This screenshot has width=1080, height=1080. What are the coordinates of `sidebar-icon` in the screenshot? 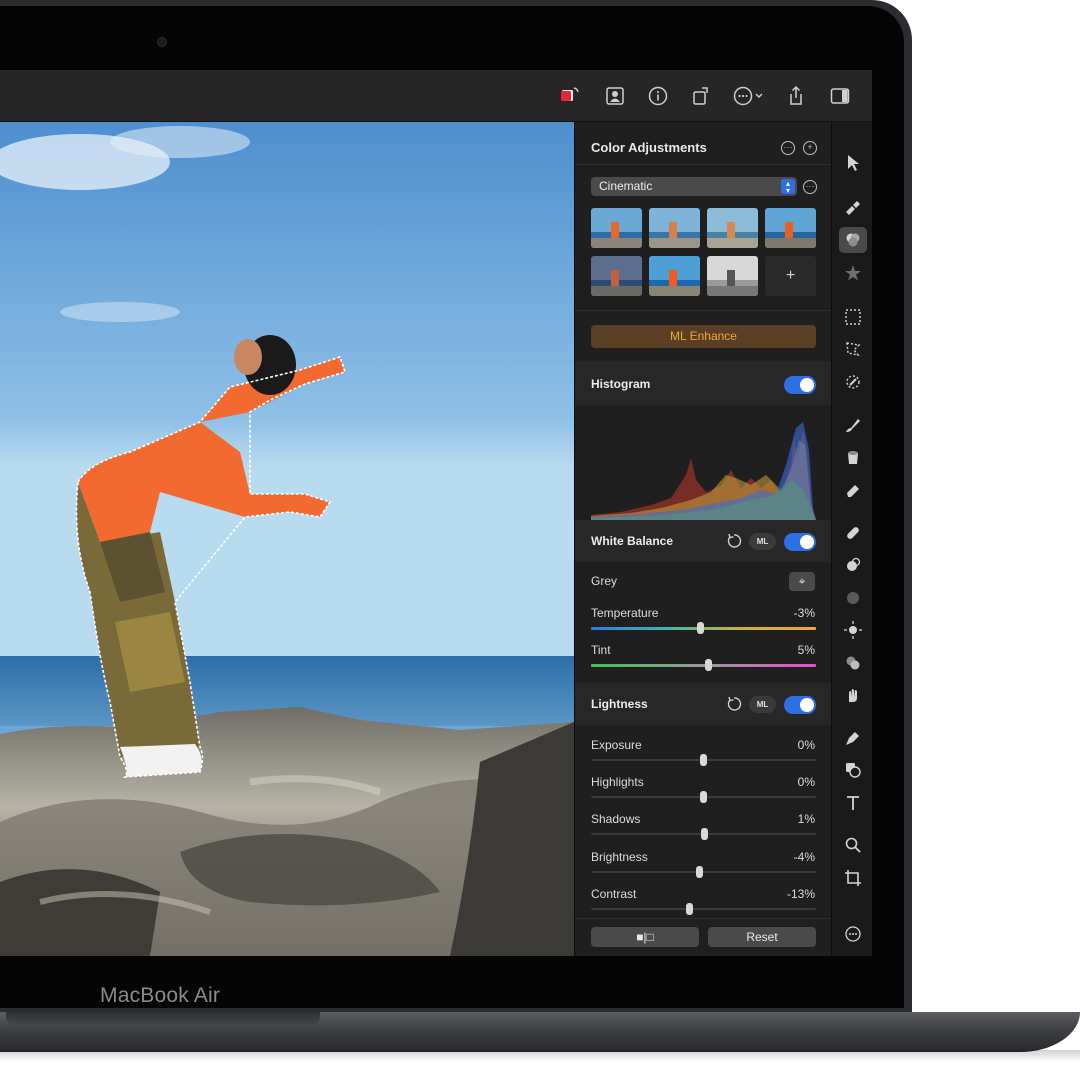 It's located at (840, 96).